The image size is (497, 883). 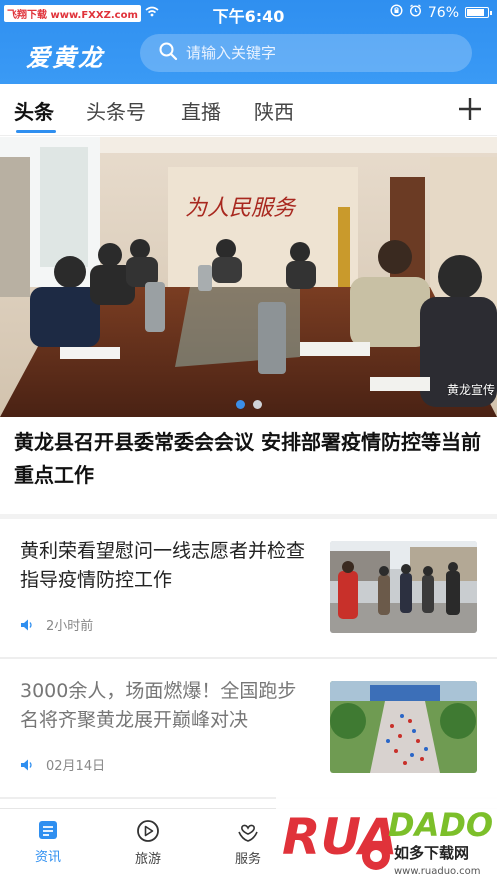 What do you see at coordinates (437, 871) in the screenshot?
I see `svg-text: www.ruaduo.com` at bounding box center [437, 871].